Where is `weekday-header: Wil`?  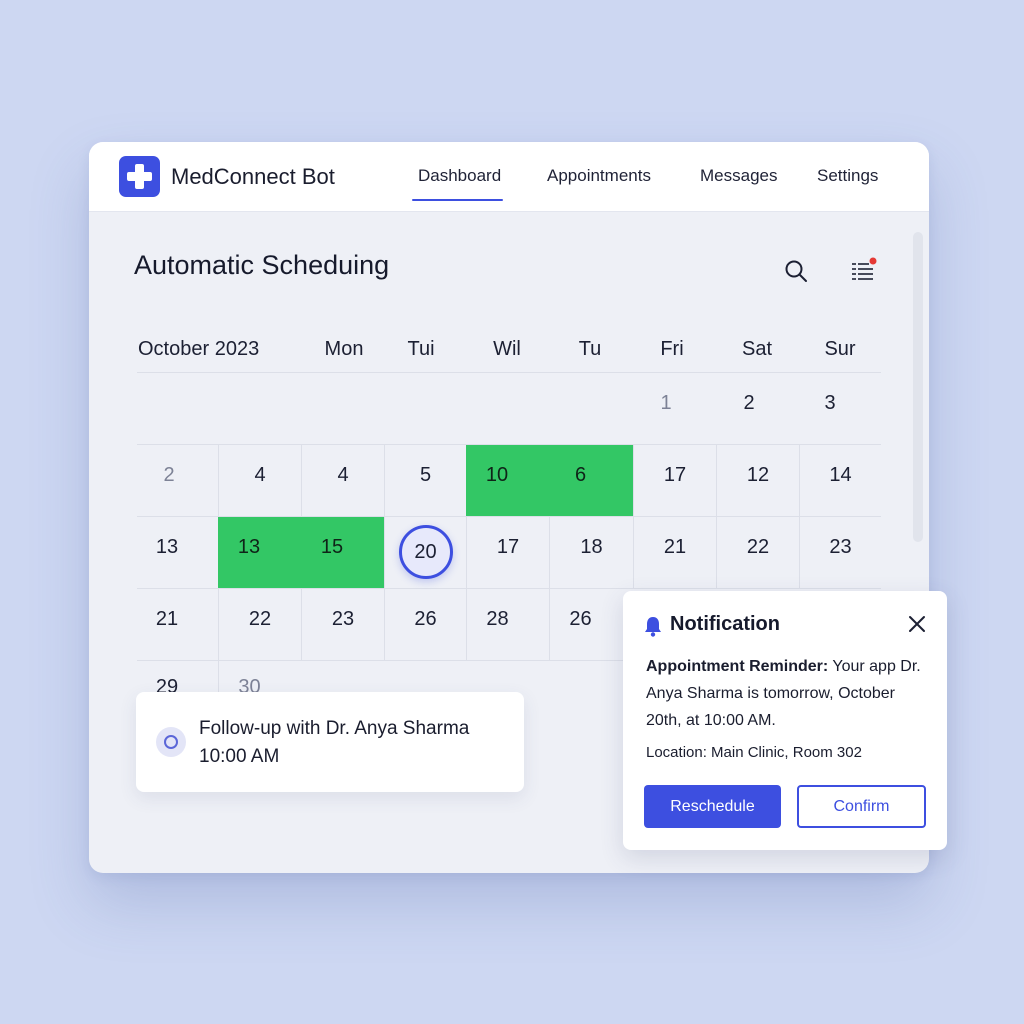 weekday-header: Wil is located at coordinates (507, 349).